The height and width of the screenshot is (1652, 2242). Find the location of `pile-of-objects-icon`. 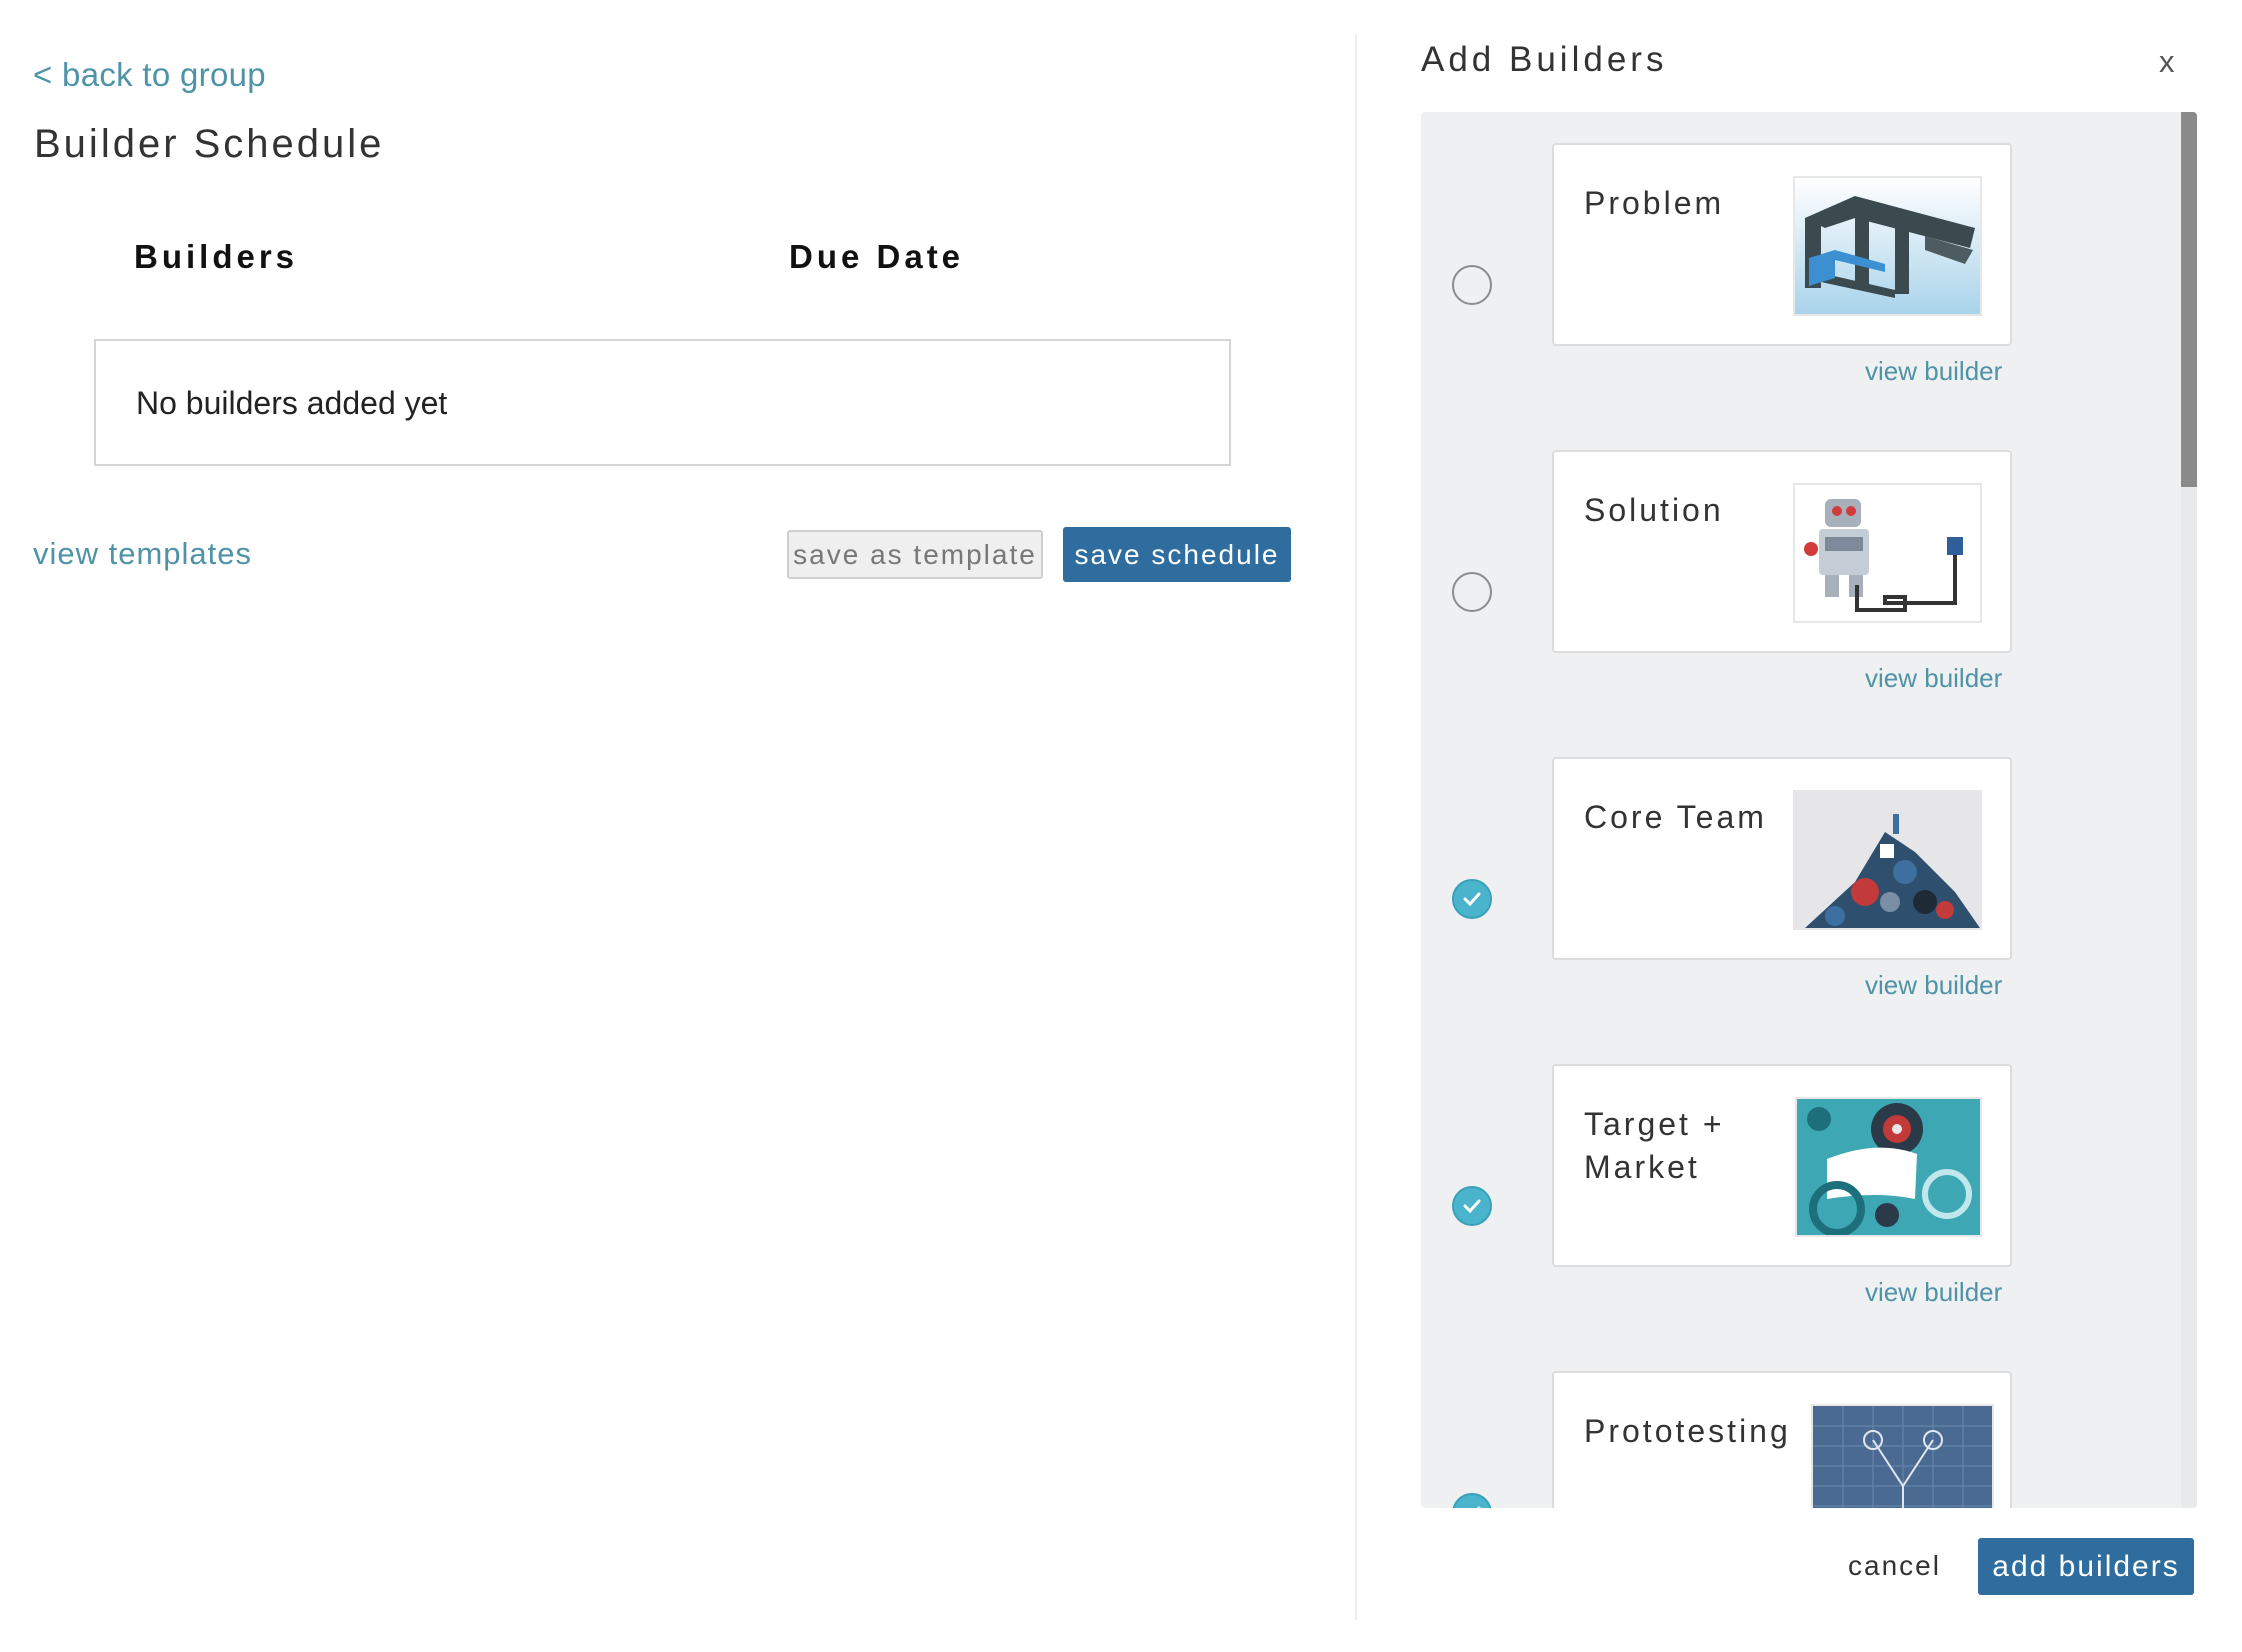

pile-of-objects-icon is located at coordinates (1887, 860).